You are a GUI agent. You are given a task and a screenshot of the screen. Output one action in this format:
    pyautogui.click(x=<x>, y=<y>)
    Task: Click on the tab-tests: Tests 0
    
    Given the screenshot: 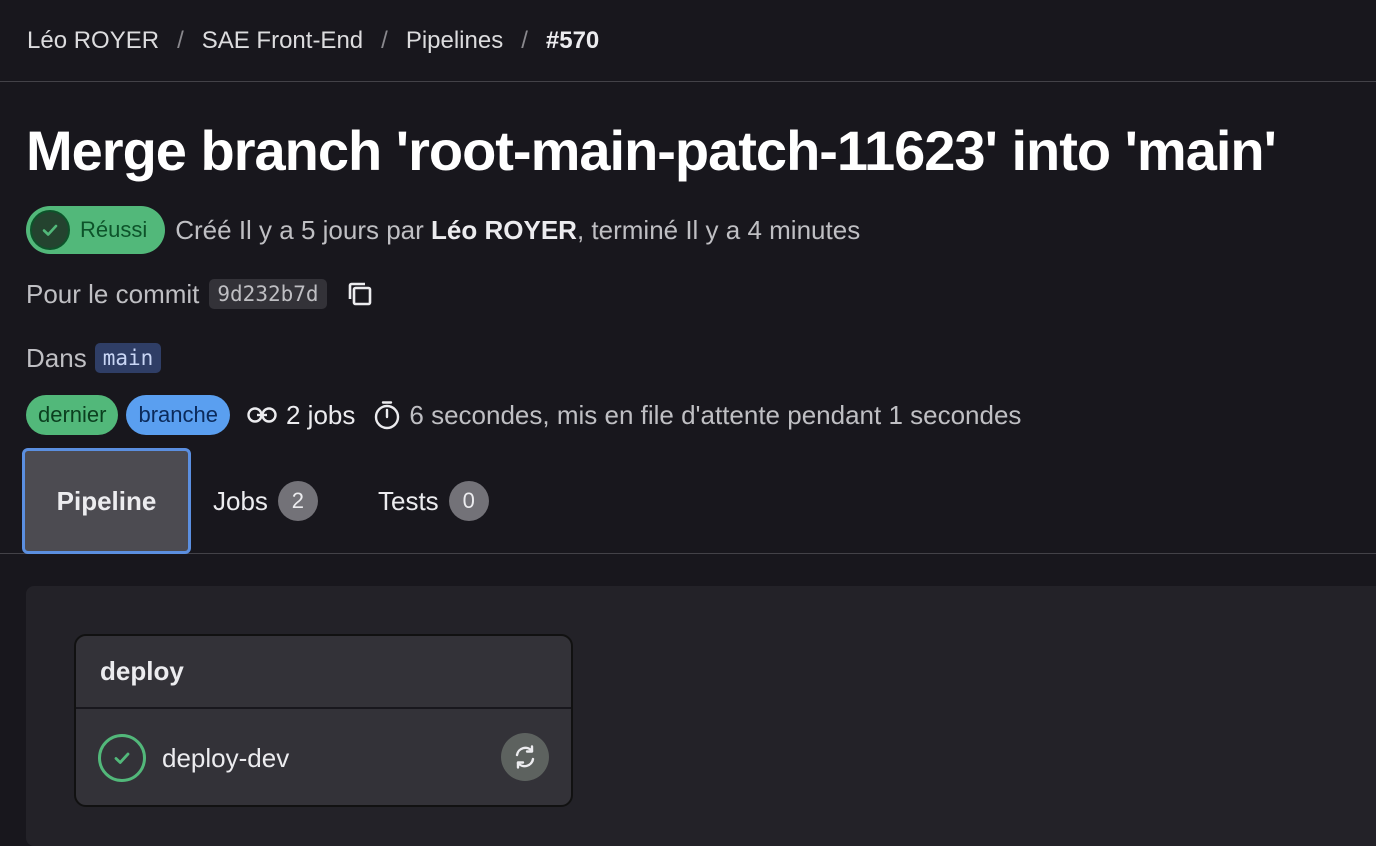 What is the action you would take?
    pyautogui.click(x=433, y=501)
    